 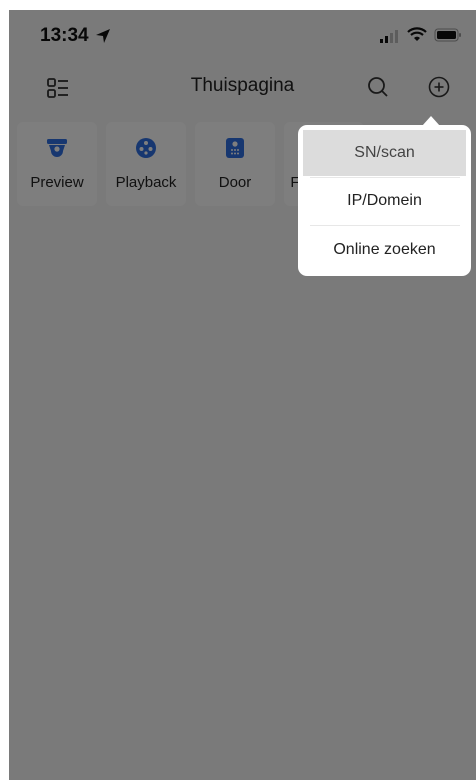 I want to click on add-device-dropdown: SN/scan IP/Domein Online zoeken, so click(x=384, y=196).